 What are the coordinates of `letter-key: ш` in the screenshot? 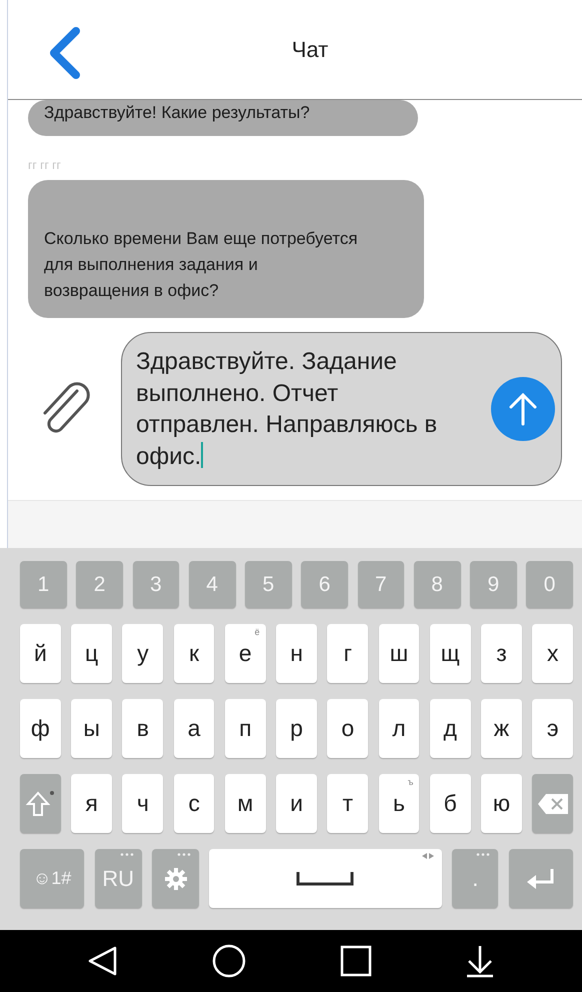 It's located at (399, 653).